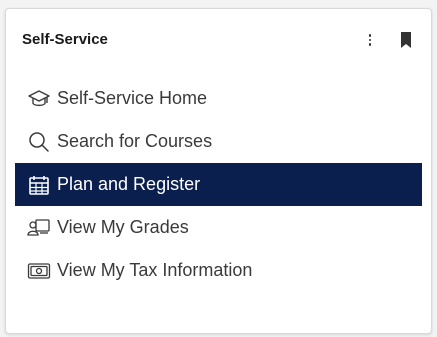 This screenshot has height=337, width=437. I want to click on menu-item-label: Plan and Register, so click(129, 184).